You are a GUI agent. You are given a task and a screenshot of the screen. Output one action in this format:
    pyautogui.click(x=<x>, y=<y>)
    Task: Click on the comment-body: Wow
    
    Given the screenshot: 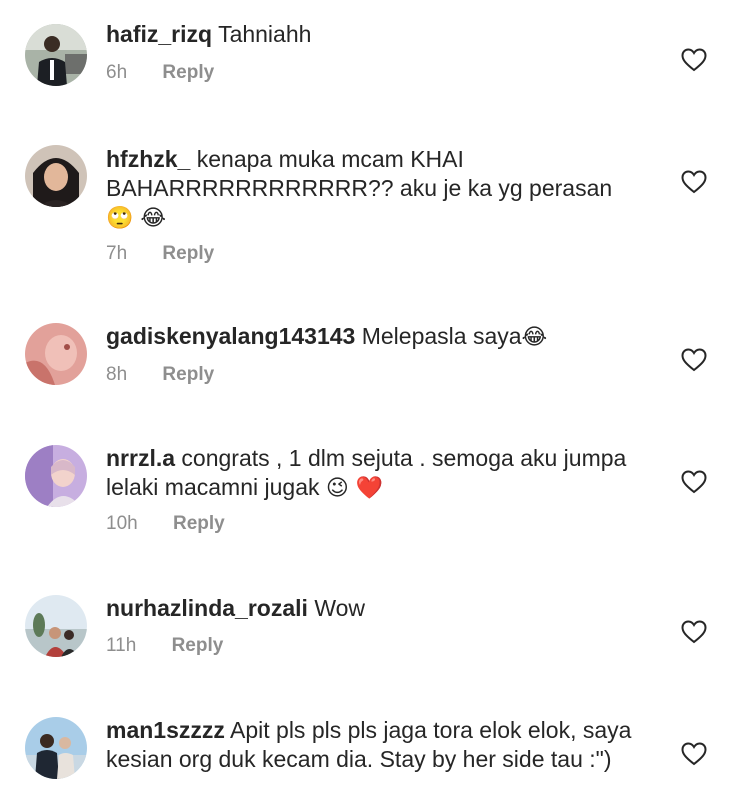 What is the action you would take?
    pyautogui.click(x=340, y=608)
    